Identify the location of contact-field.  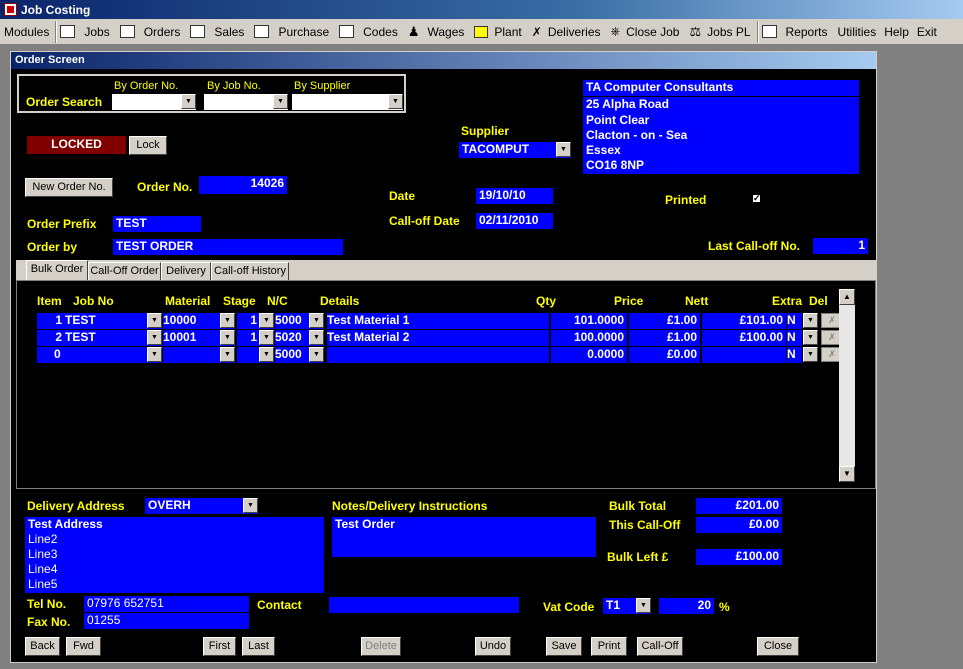
(424, 605).